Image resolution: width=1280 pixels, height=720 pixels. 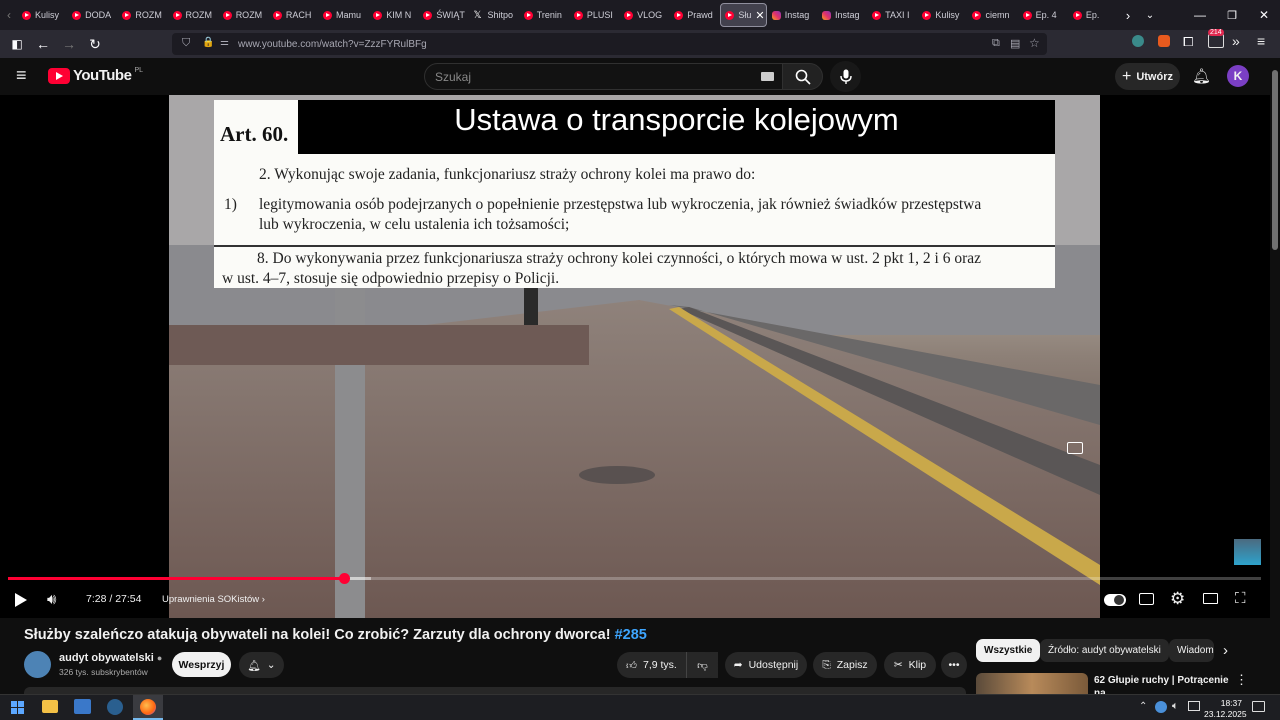 What do you see at coordinates (9, 15) in the screenshot?
I see `tab-scroll-left-icon: ‹` at bounding box center [9, 15].